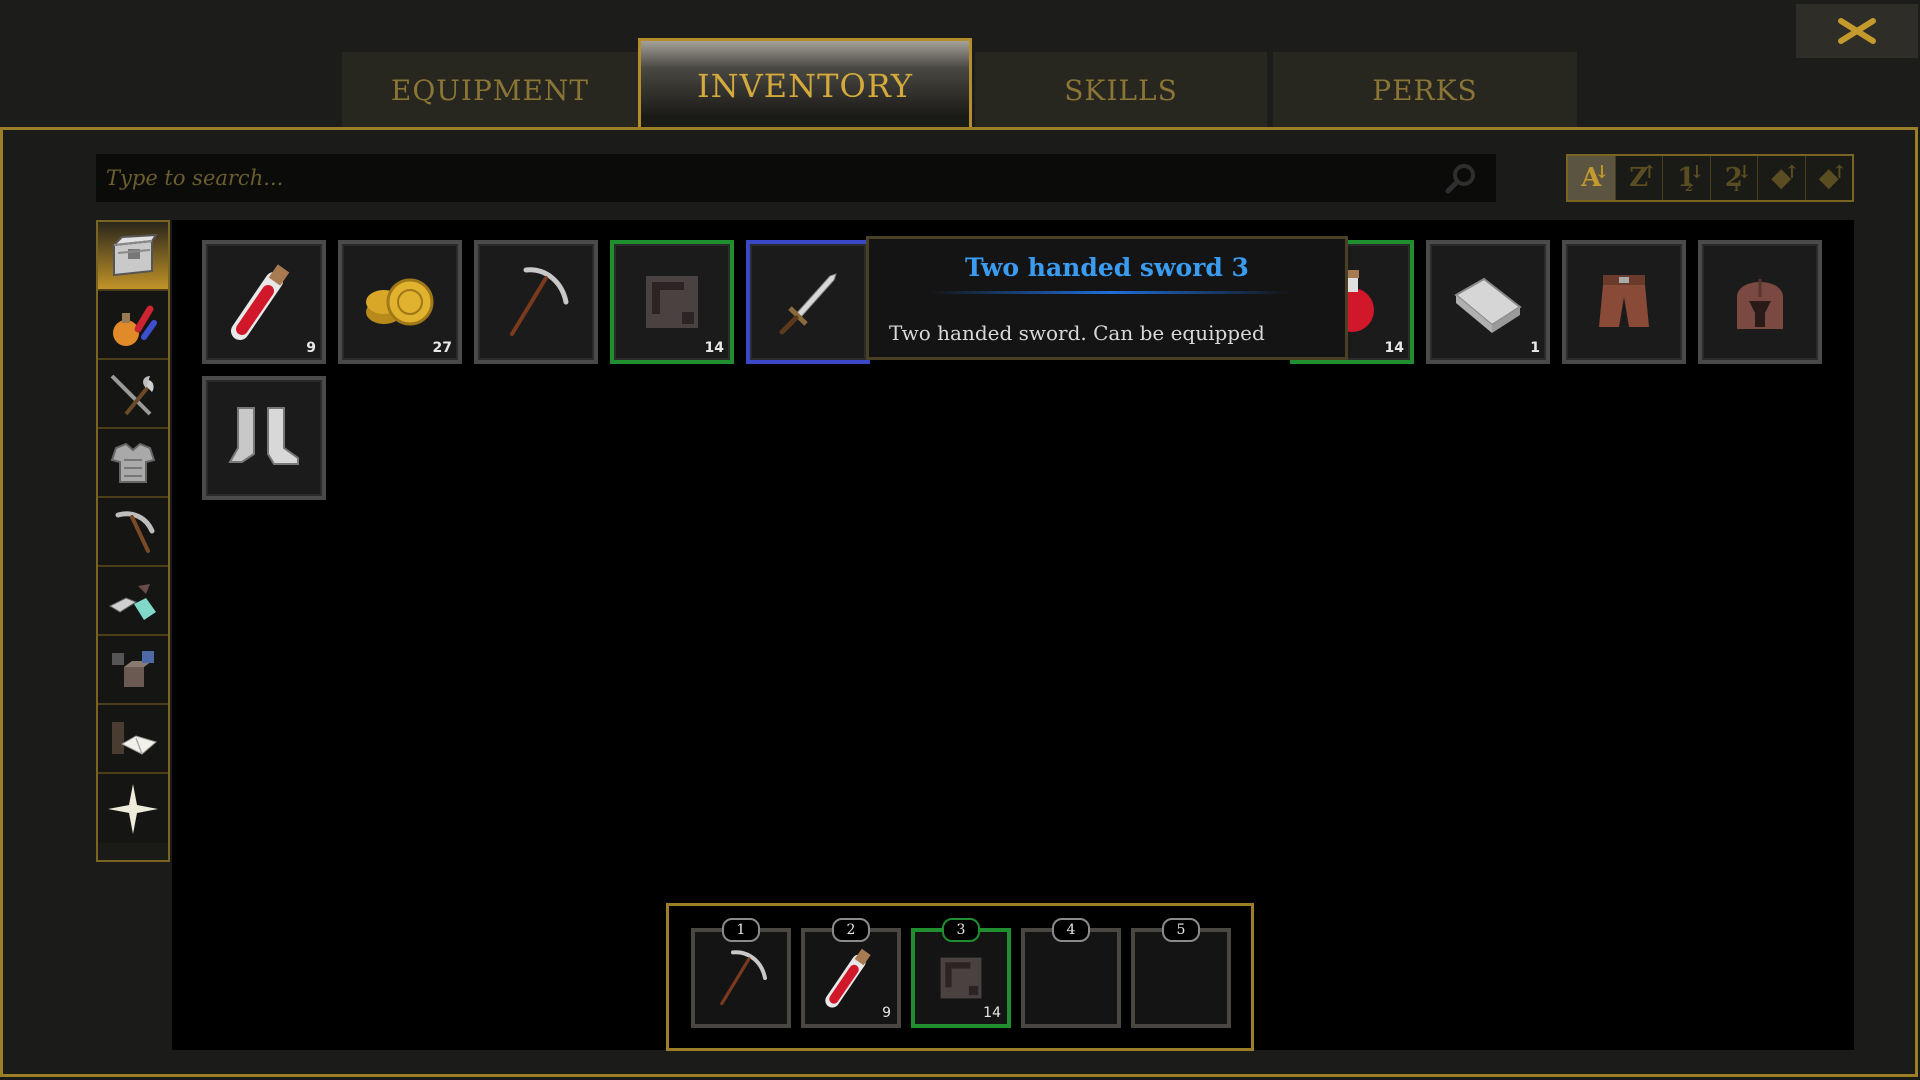 The width and height of the screenshot is (1920, 1080). I want to click on helmet-icon, so click(1760, 304).